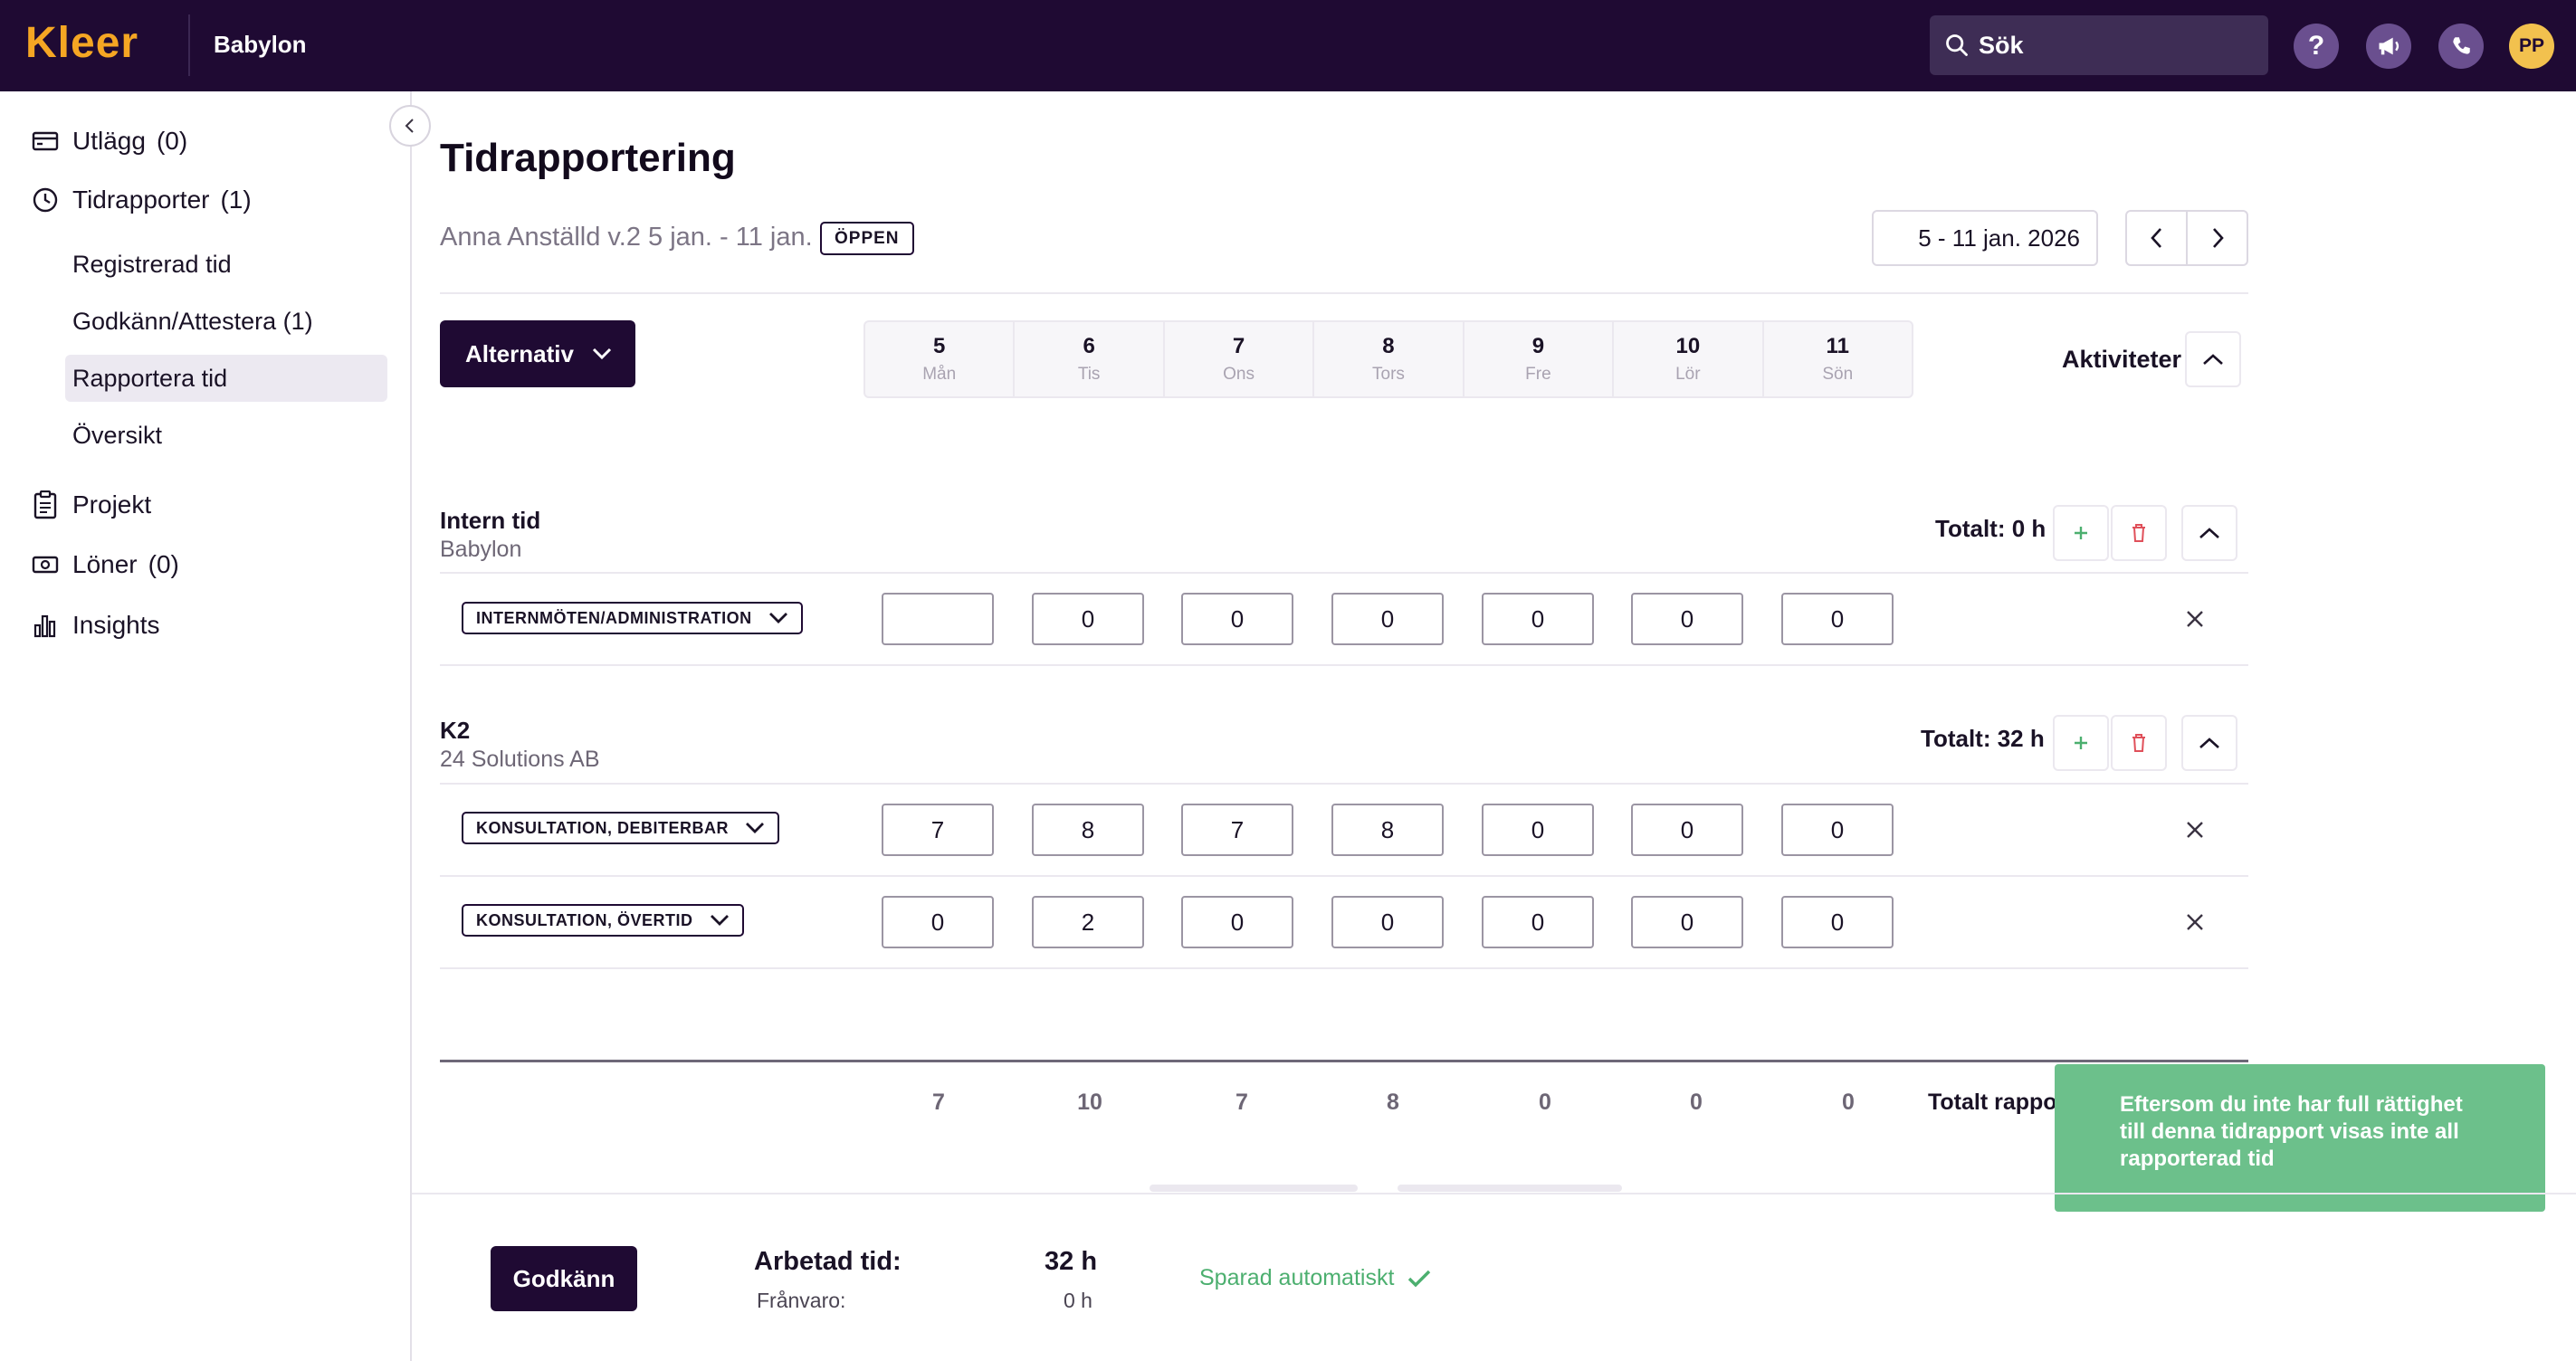 This screenshot has height=1361, width=2576. I want to click on sidebar-item-insights: Insights, so click(95, 625).